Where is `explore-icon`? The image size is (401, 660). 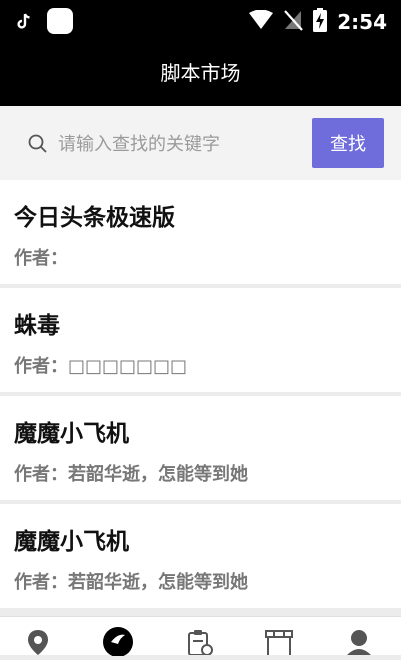 explore-icon is located at coordinates (118, 643).